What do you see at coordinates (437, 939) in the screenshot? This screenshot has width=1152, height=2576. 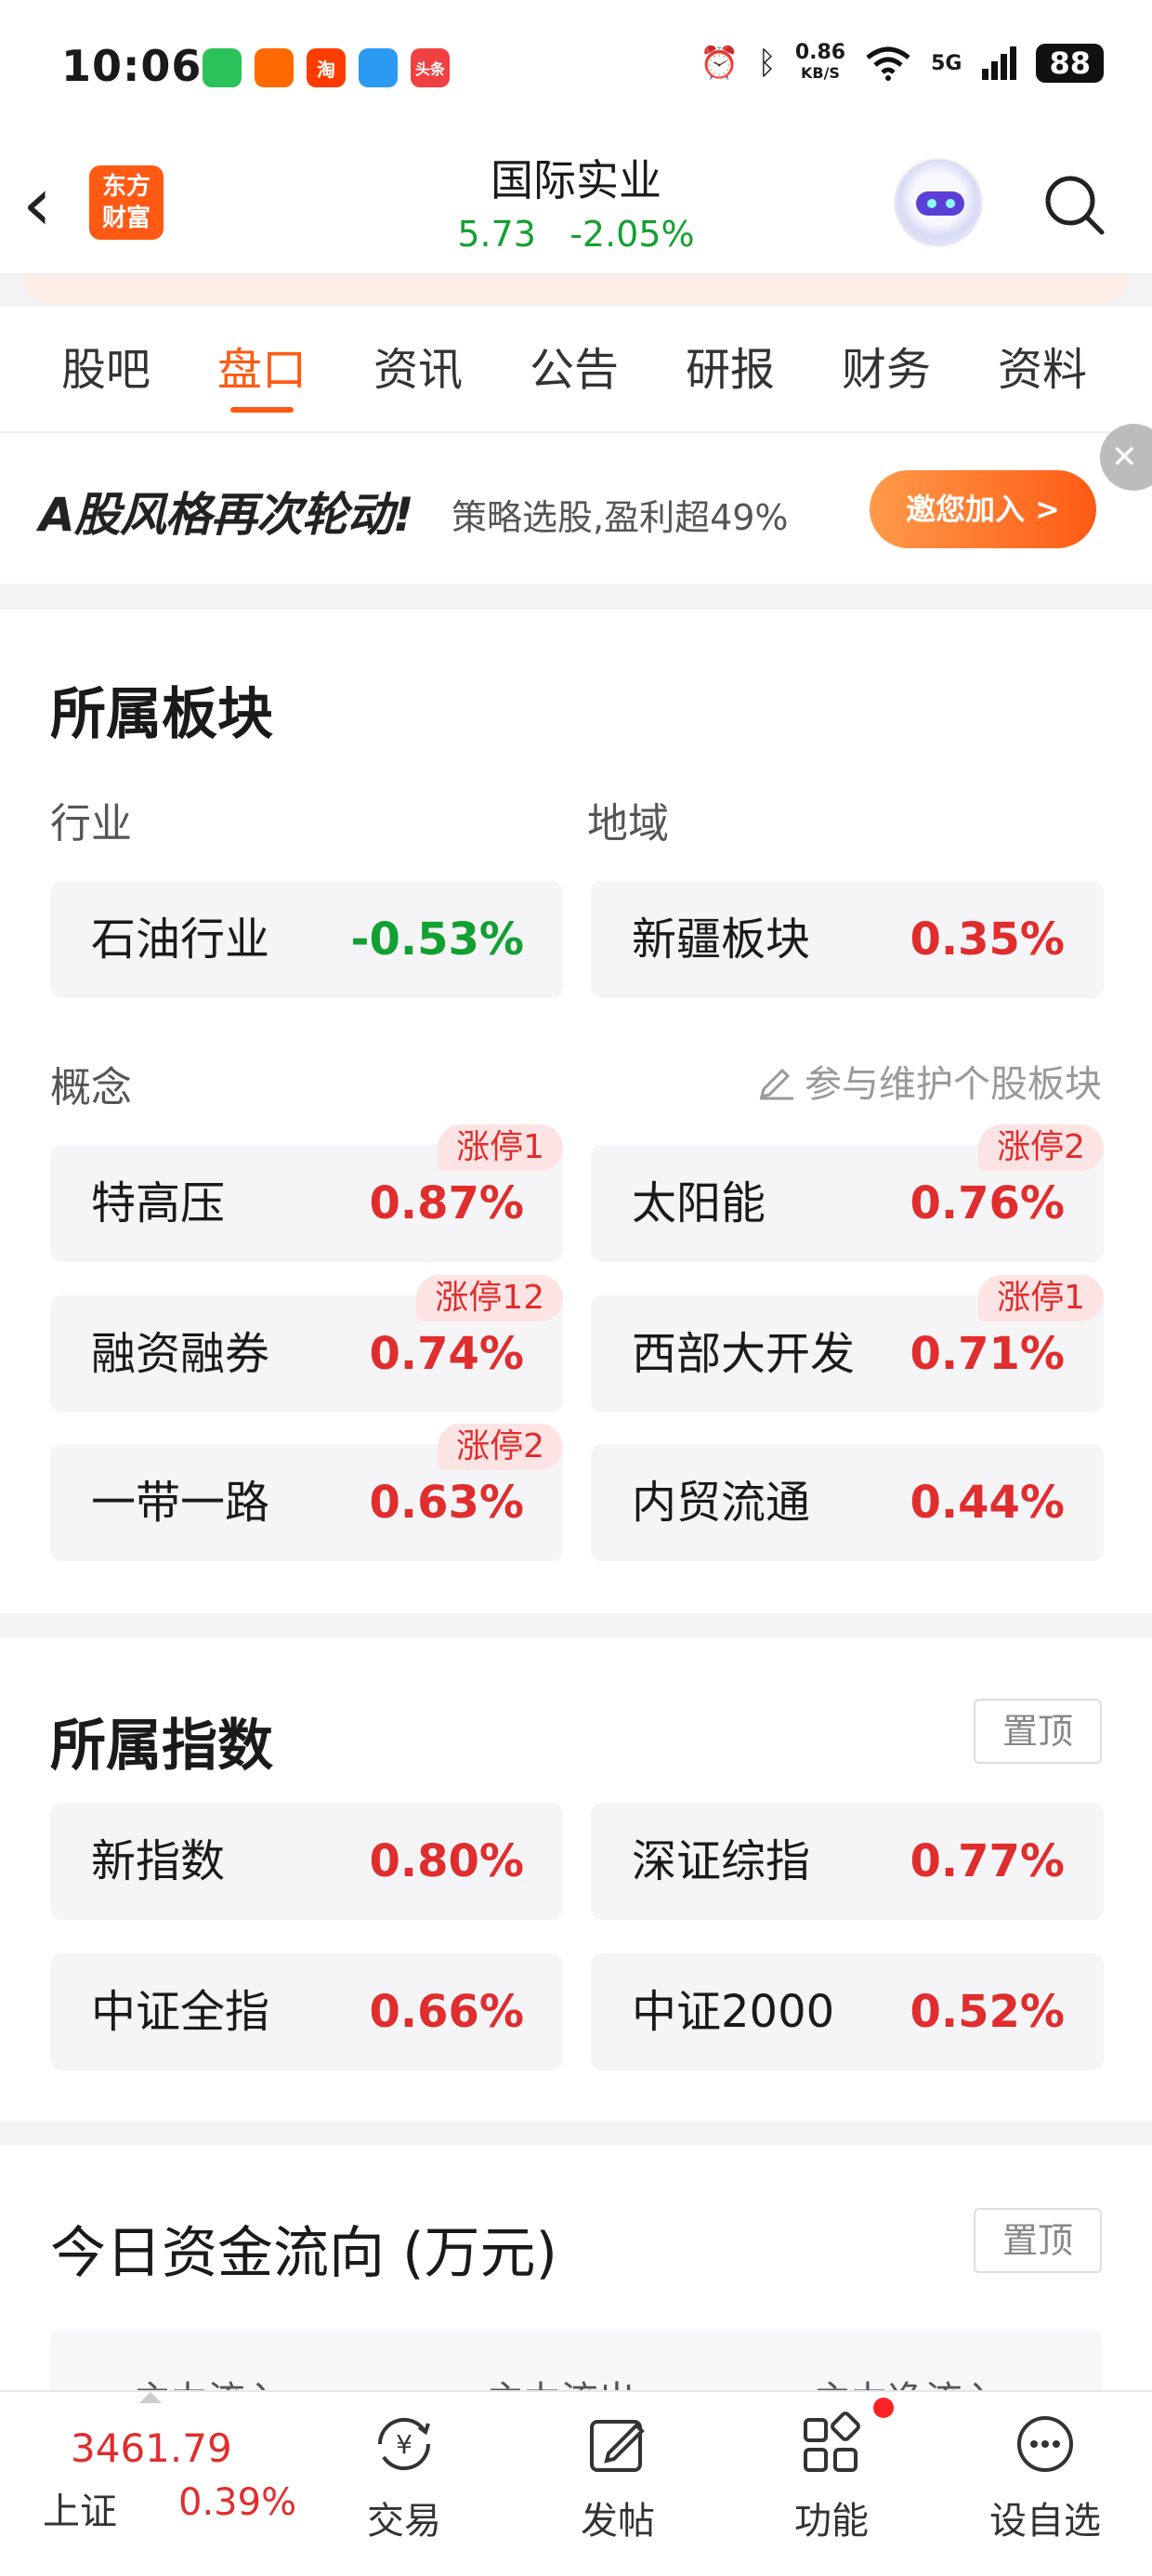 I see `sector-change: -0.53%` at bounding box center [437, 939].